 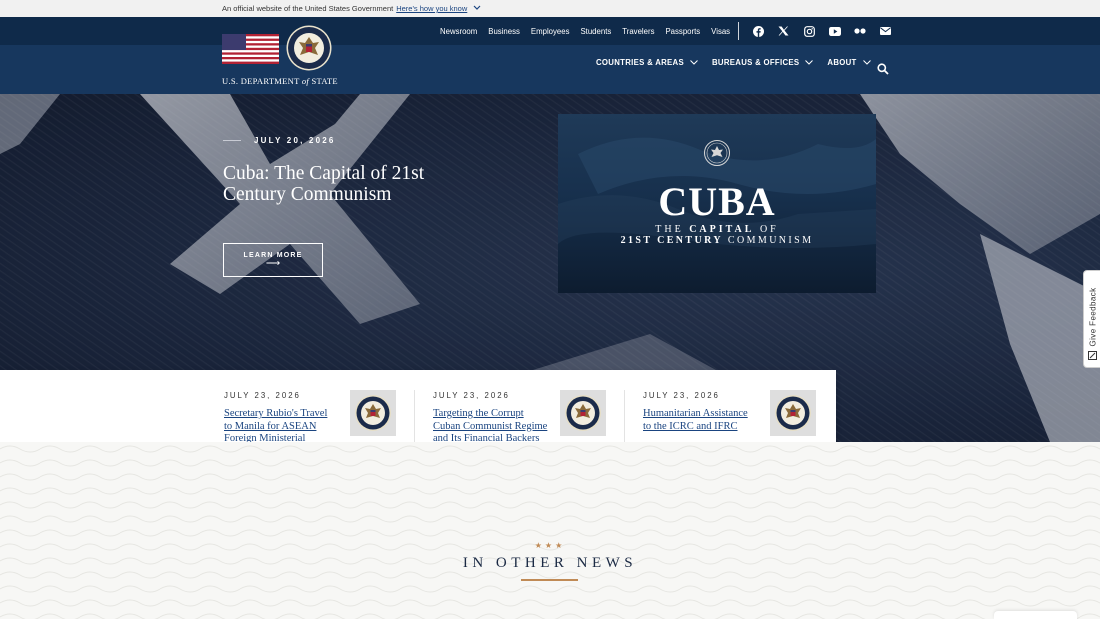 I want to click on stars-ornament-icon: ★★★, so click(x=550, y=545).